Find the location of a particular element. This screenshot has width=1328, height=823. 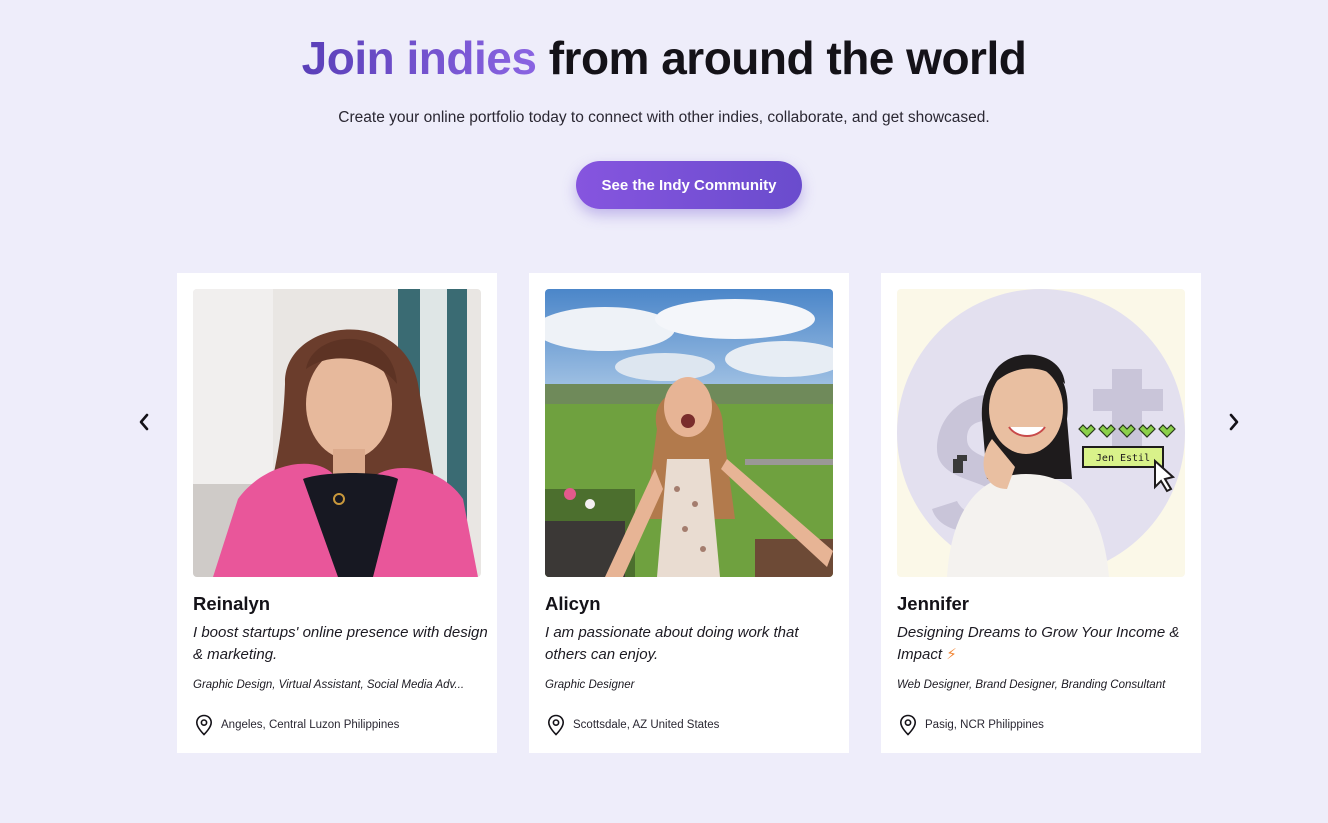

profile-location: Angeles, Central Luzon Philippines is located at coordinates (297, 725).